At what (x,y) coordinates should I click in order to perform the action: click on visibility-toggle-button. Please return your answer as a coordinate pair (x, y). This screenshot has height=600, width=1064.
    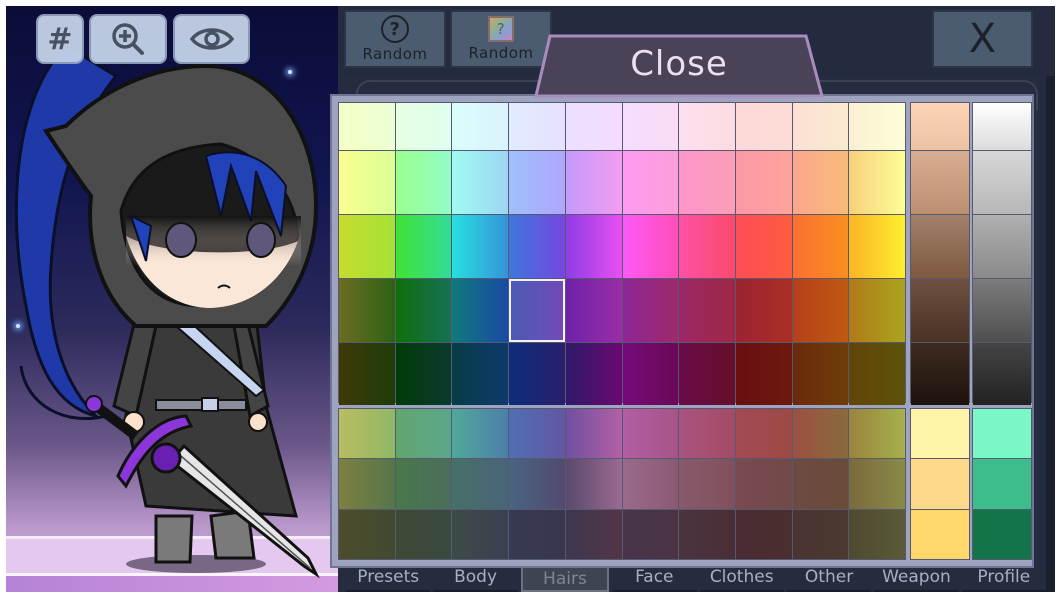
    Looking at the image, I should click on (211, 39).